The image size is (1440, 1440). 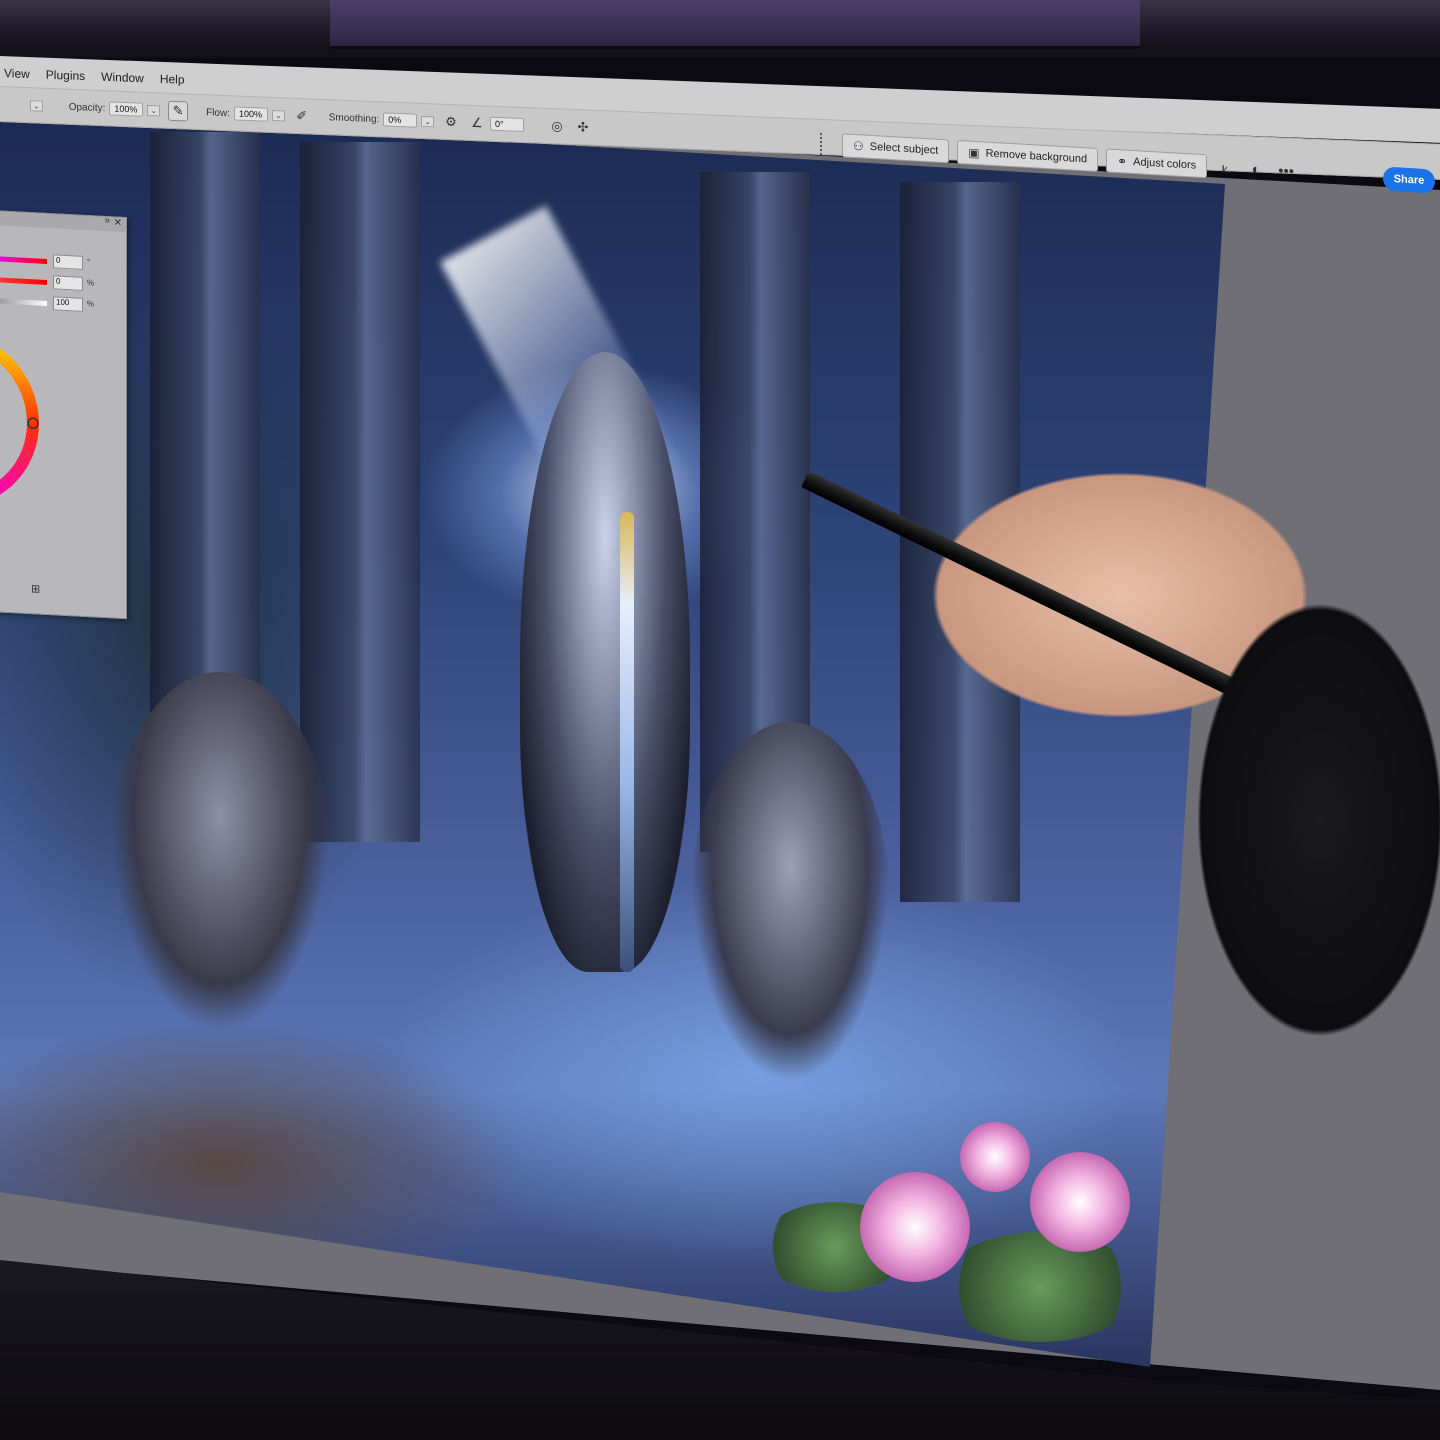 I want to click on hue-field: 0, so click(x=68, y=262).